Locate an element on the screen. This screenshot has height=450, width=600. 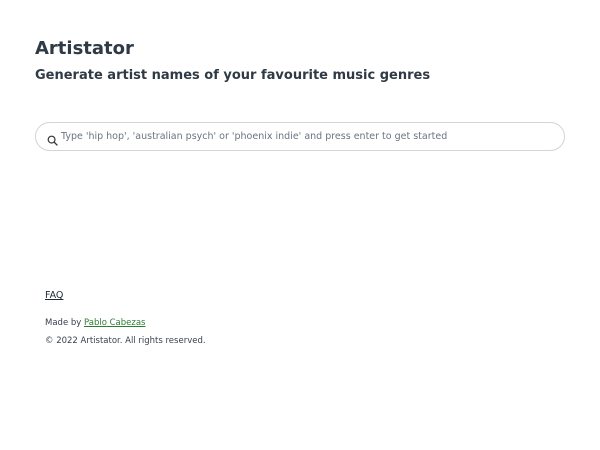
search-input is located at coordinates (308, 136).